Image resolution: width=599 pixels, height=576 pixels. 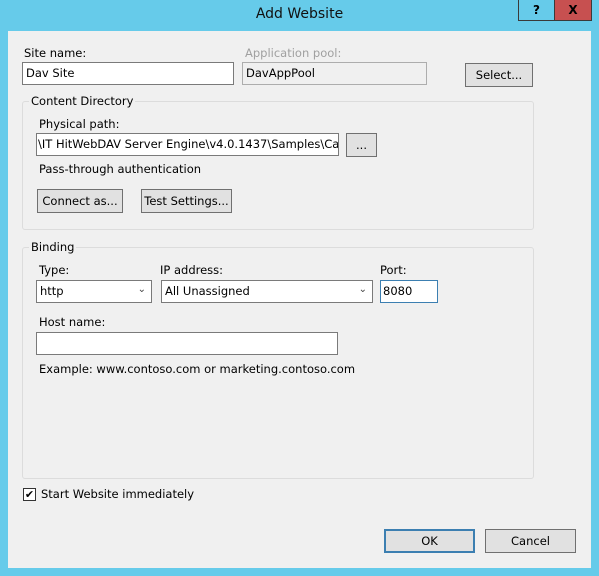 What do you see at coordinates (53, 247) in the screenshot?
I see `binding-legend: Binding` at bounding box center [53, 247].